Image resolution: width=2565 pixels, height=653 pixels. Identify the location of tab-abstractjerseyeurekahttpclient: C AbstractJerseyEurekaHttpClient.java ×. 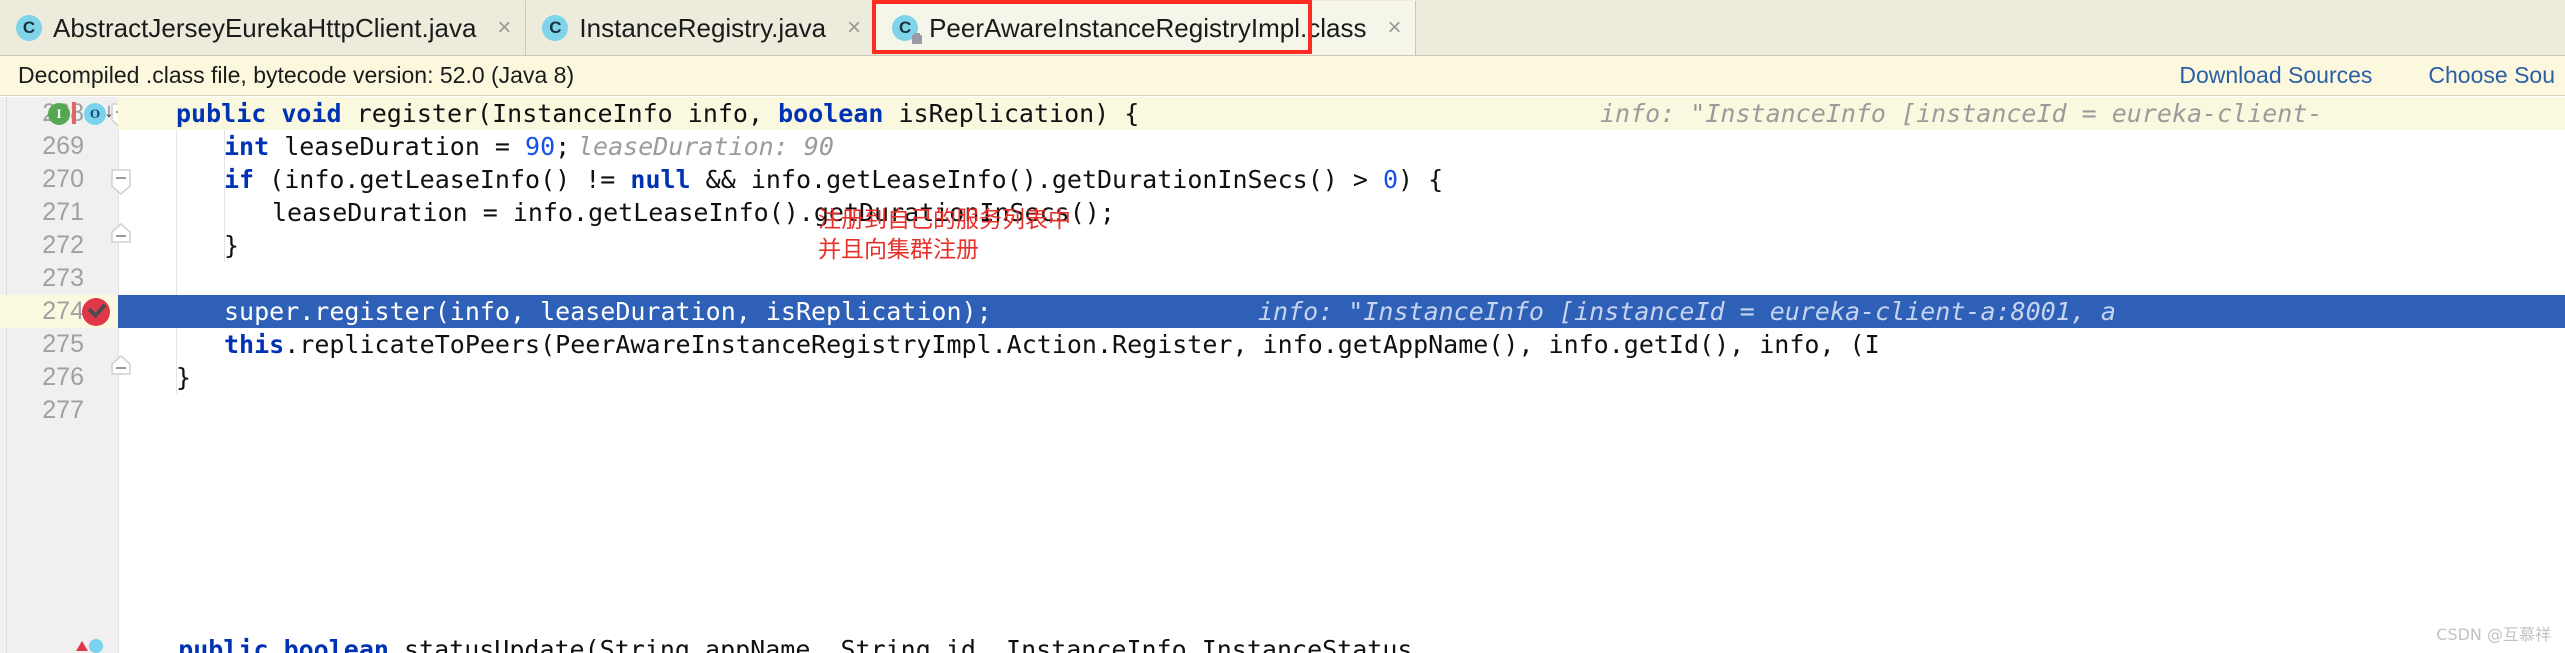
(263, 28).